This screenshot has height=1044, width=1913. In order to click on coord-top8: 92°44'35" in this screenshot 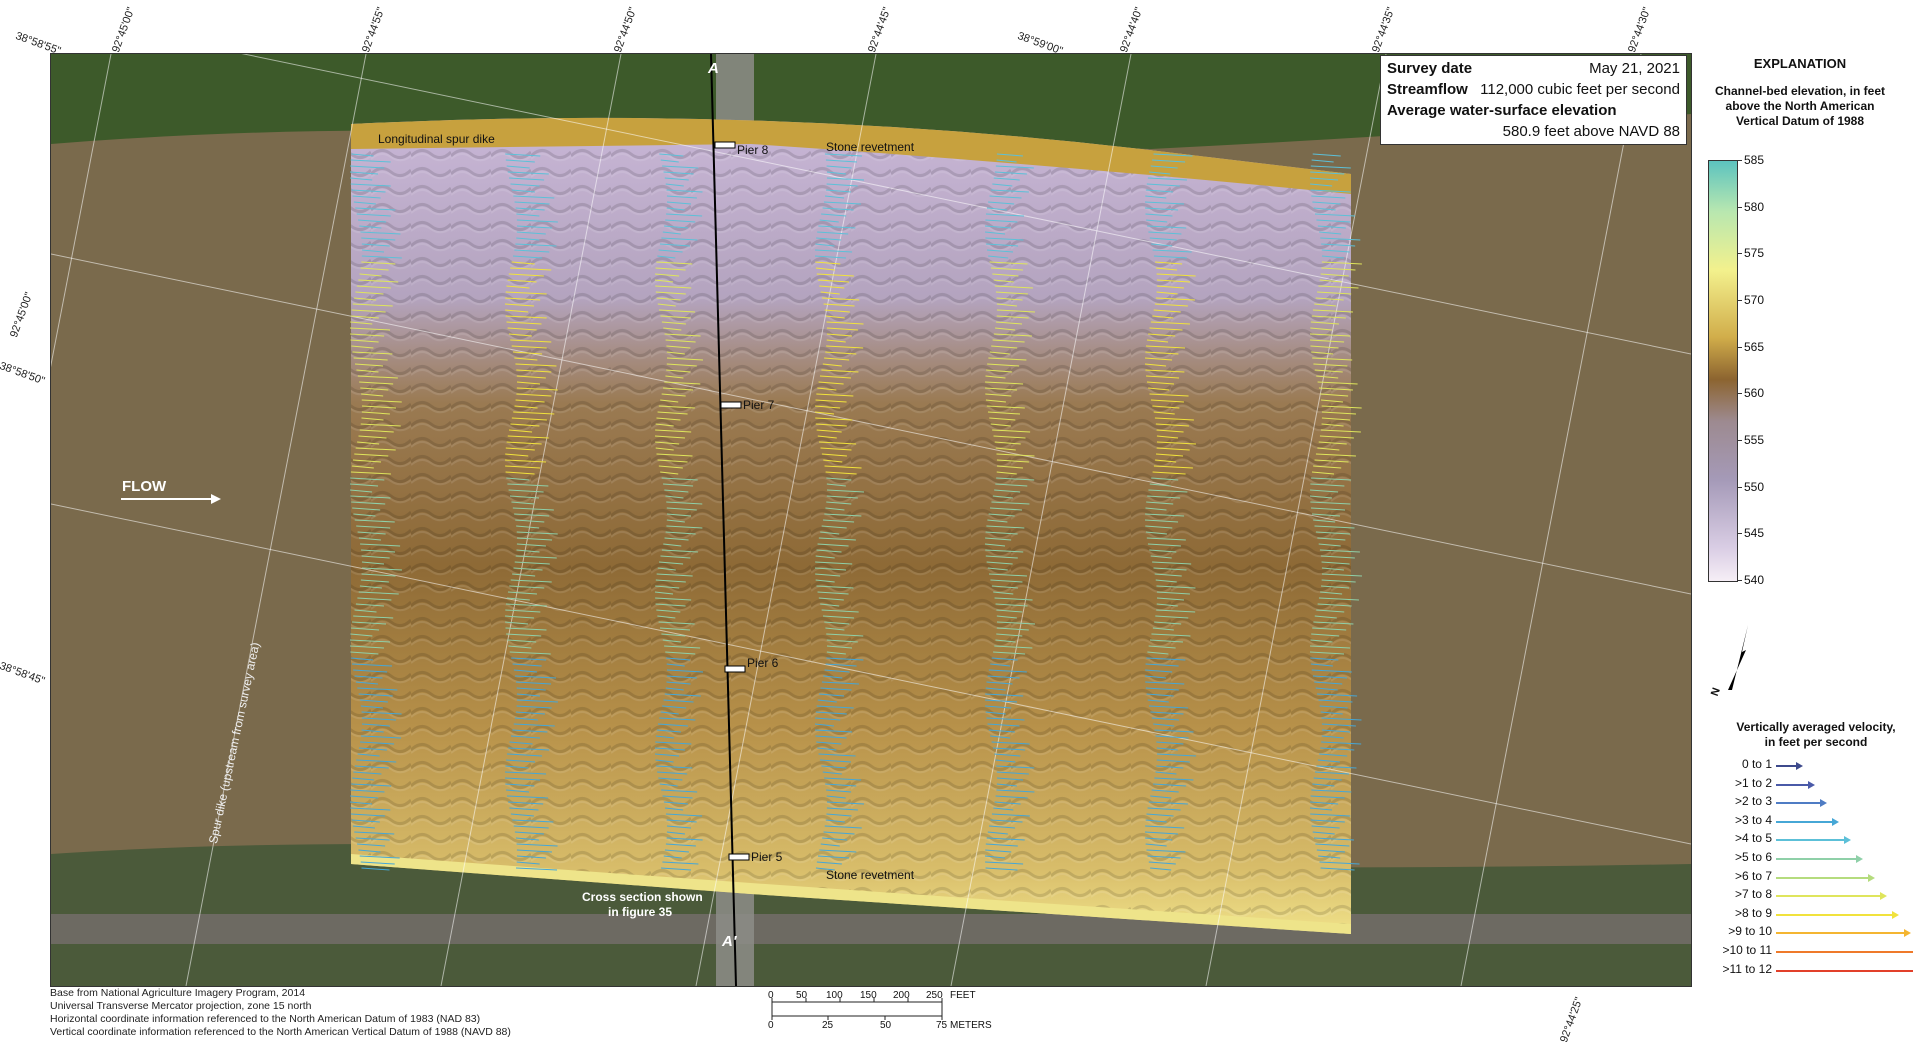, I will do `click(1384, 30)`.